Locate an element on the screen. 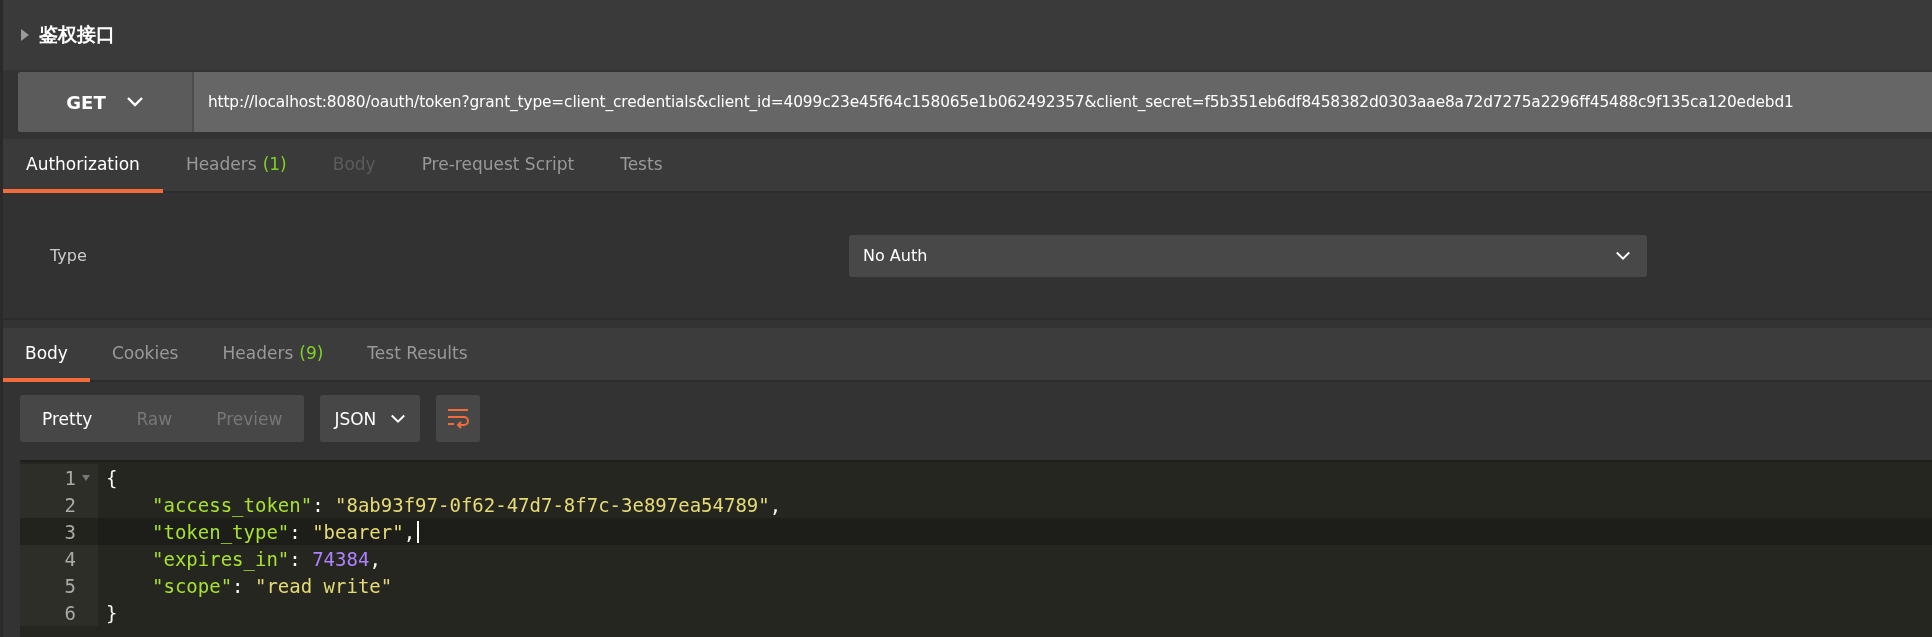 The width and height of the screenshot is (1932, 637). code-line: "access_token": "8ab93f97-0f62-47d7-8f7c-3e897ea54789", is located at coordinates (467, 504).